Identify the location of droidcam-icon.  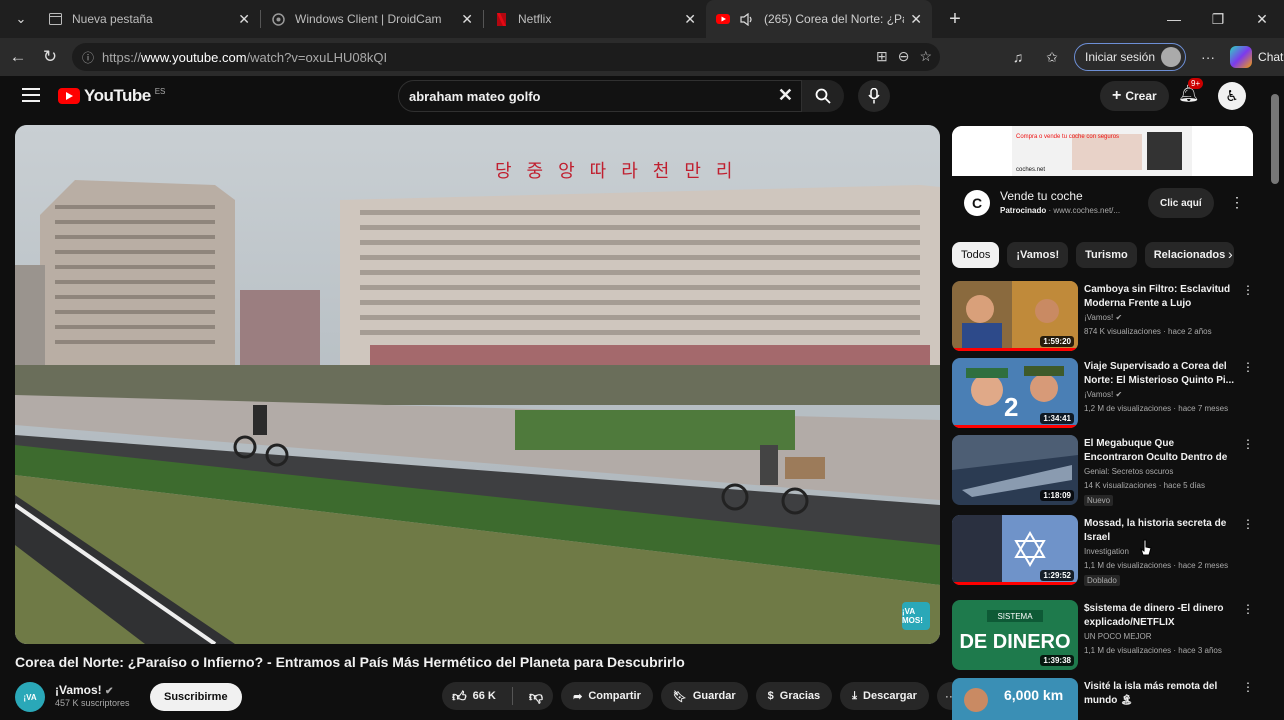
(278, 19).